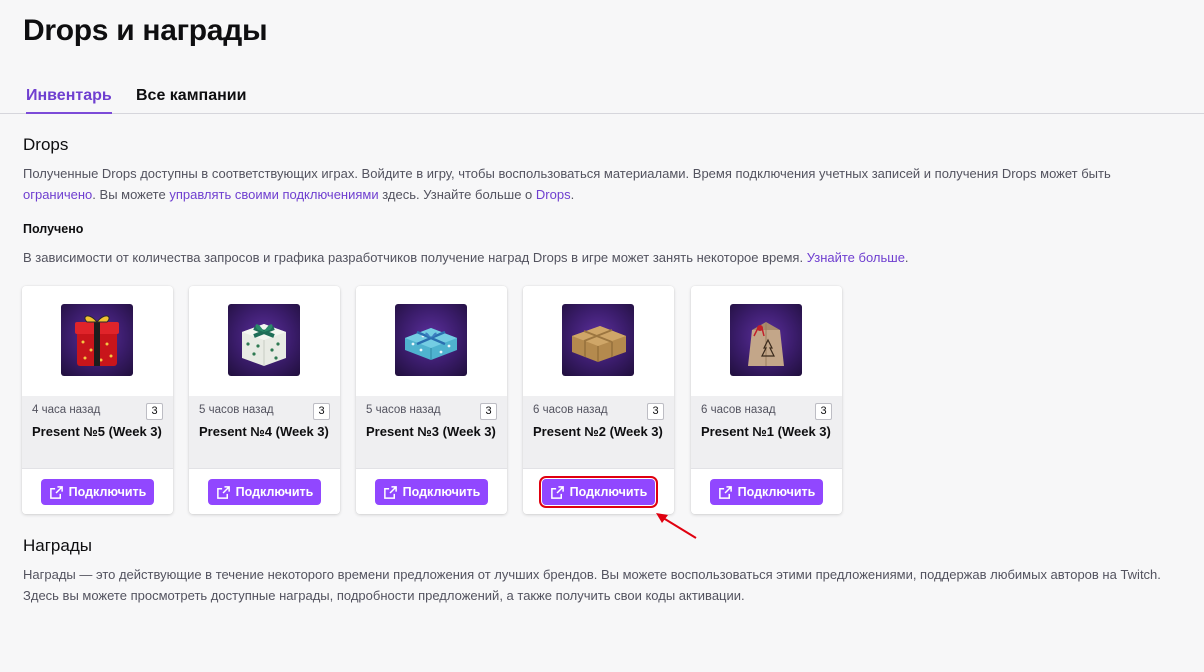 This screenshot has width=1204, height=672. Describe the element at coordinates (131, 194) in the screenshot. I see `drops-desc-text-2: . Вы можете` at that location.